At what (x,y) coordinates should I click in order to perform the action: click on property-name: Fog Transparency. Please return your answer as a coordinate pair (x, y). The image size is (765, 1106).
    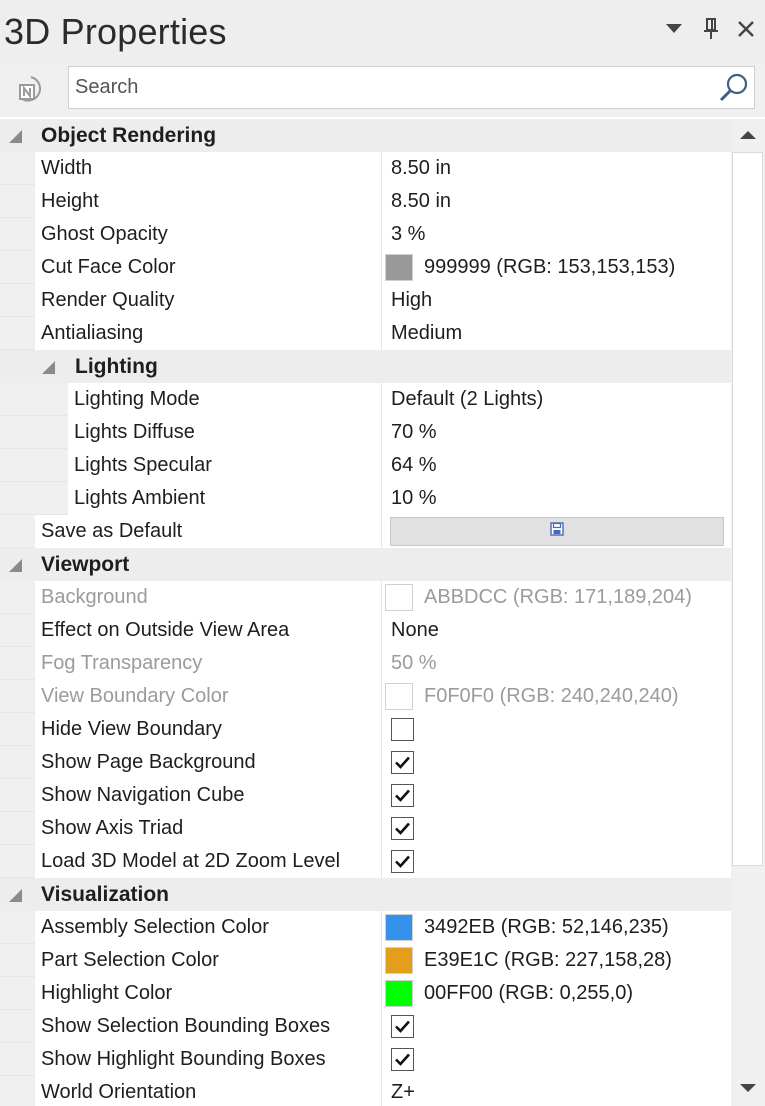
    Looking at the image, I should click on (122, 663).